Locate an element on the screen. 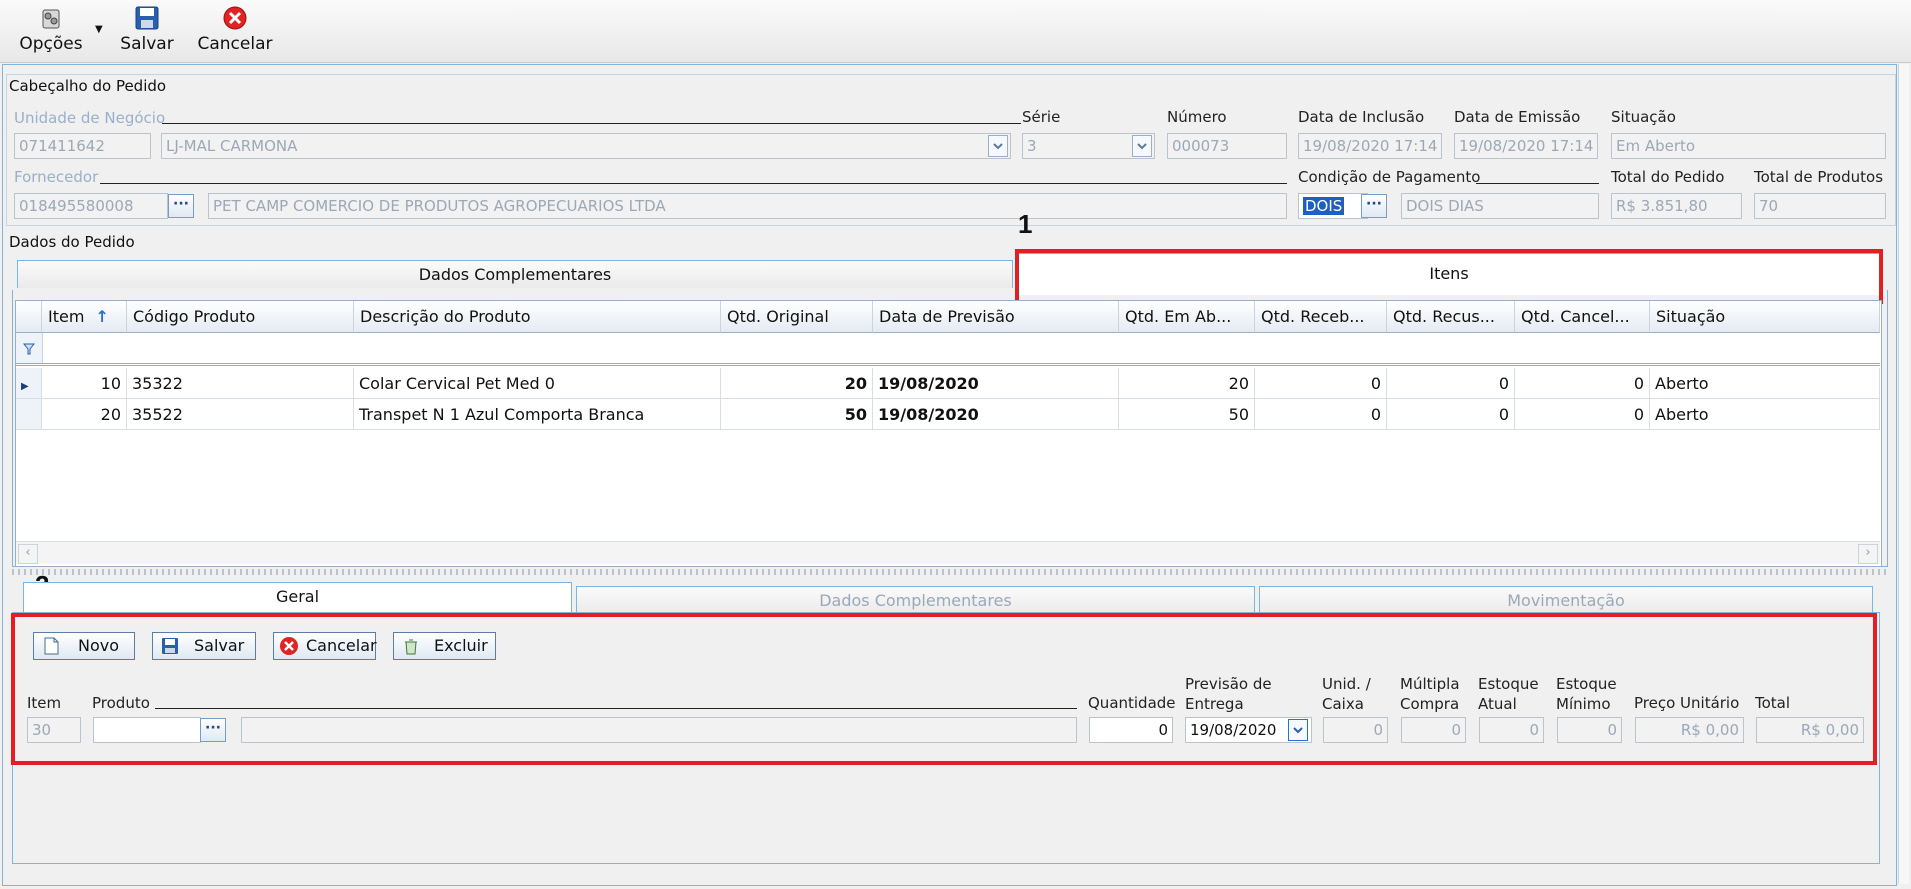 The height and width of the screenshot is (889, 1911). fornecedor-code-field: 018495580008 is located at coordinates (91, 206).